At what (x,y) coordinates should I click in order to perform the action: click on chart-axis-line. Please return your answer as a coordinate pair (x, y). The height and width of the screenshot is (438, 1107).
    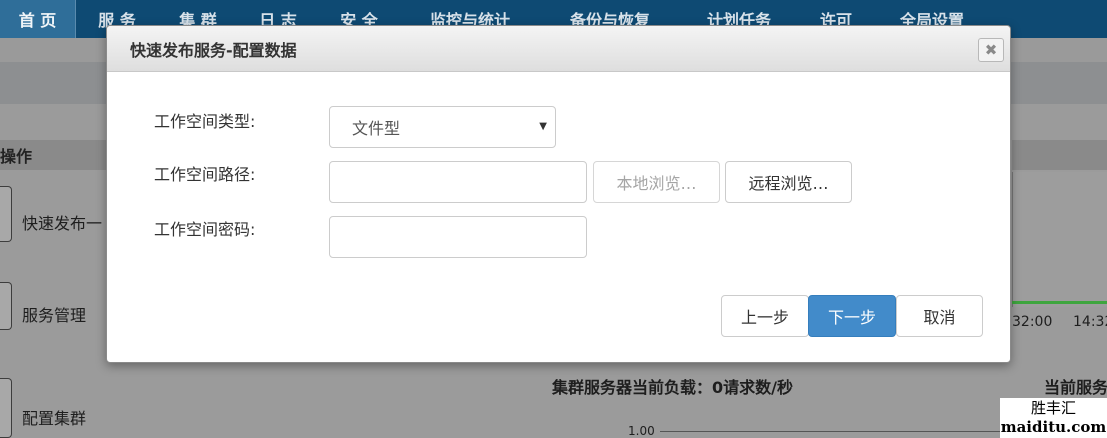
    Looking at the image, I should click on (835, 431).